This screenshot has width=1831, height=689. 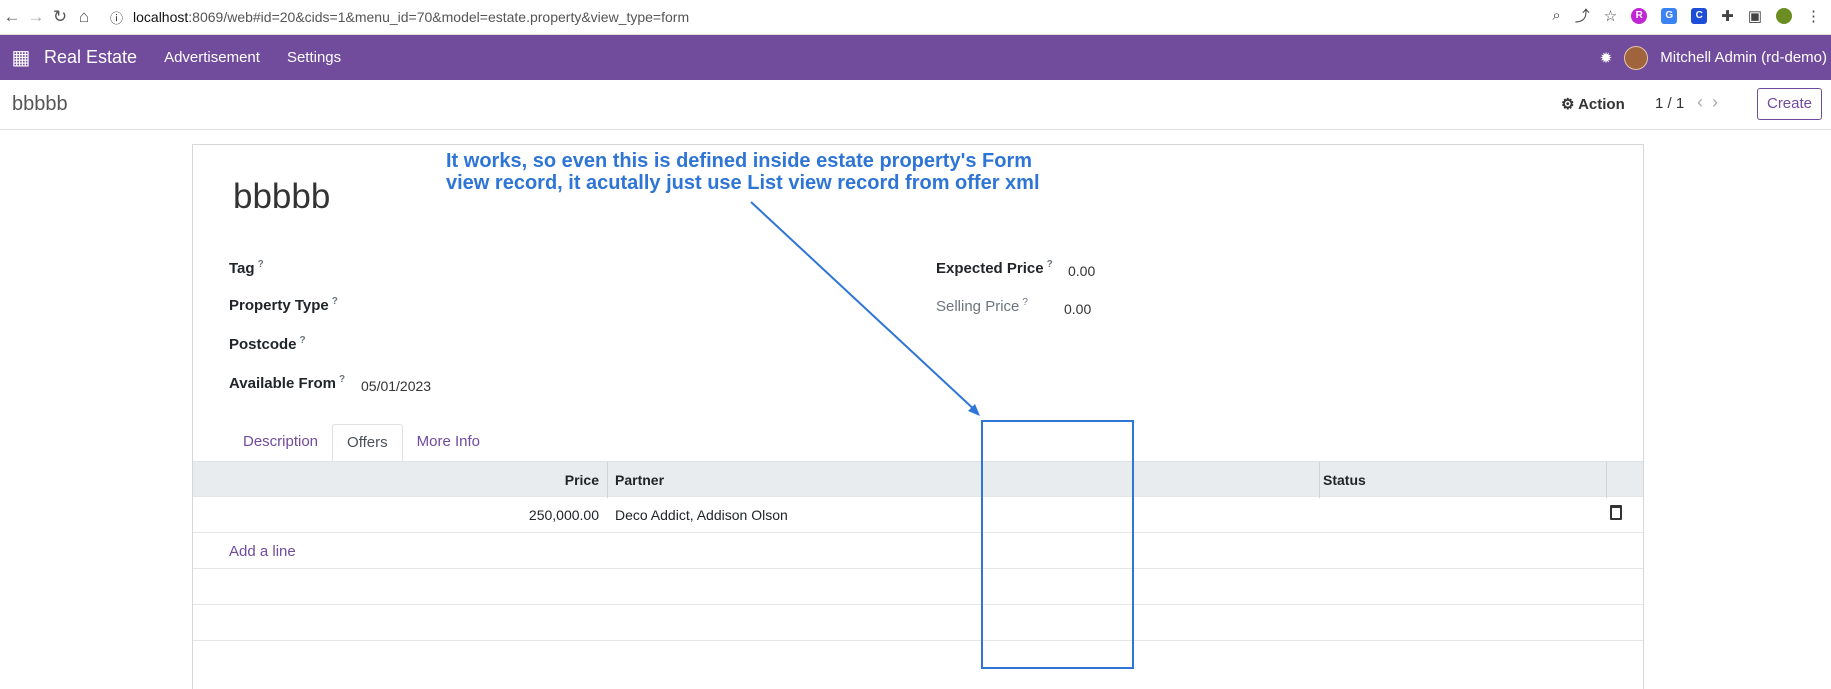 What do you see at coordinates (918, 479) in the screenshot?
I see `list-header: Price Partner Status` at bounding box center [918, 479].